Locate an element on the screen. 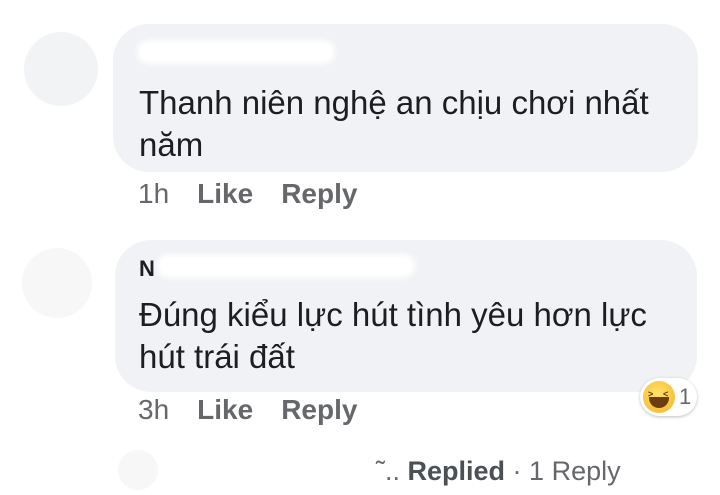 Image resolution: width=720 pixels, height=495 pixels. view-replies-link: ˜.. Replied · 1 Reply is located at coordinates (498, 471).